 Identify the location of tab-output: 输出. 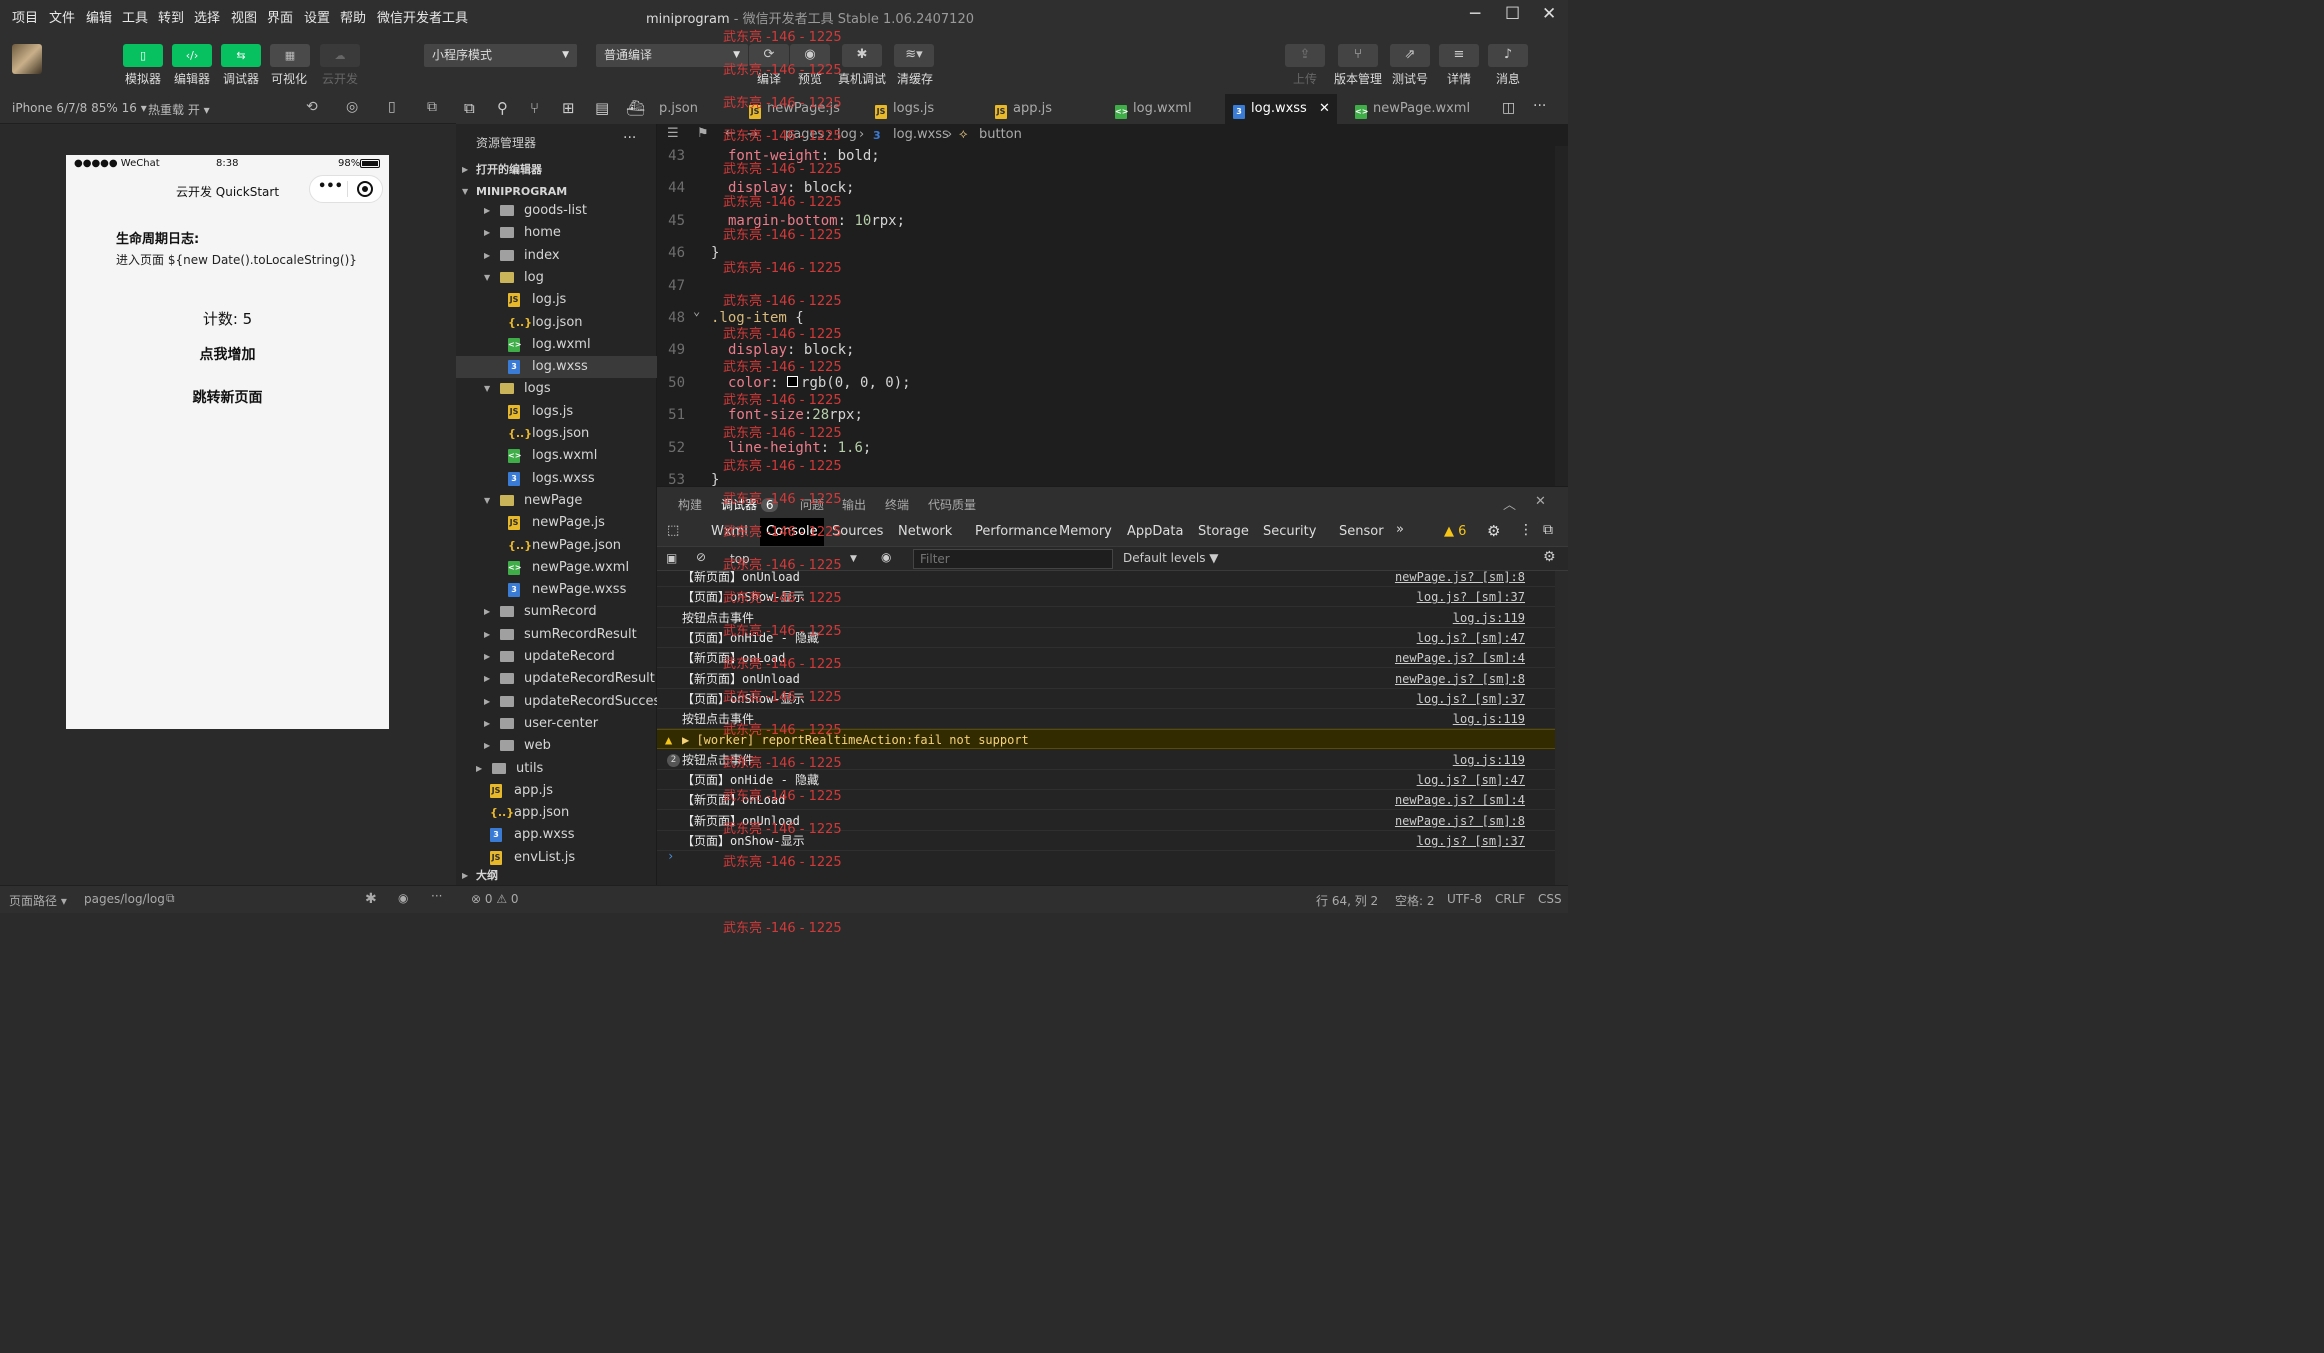
(854, 504).